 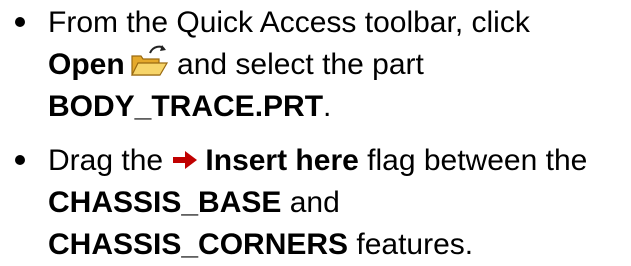 I want to click on step-1-line-3: BODY_TRACE.PRT., so click(x=339, y=107).